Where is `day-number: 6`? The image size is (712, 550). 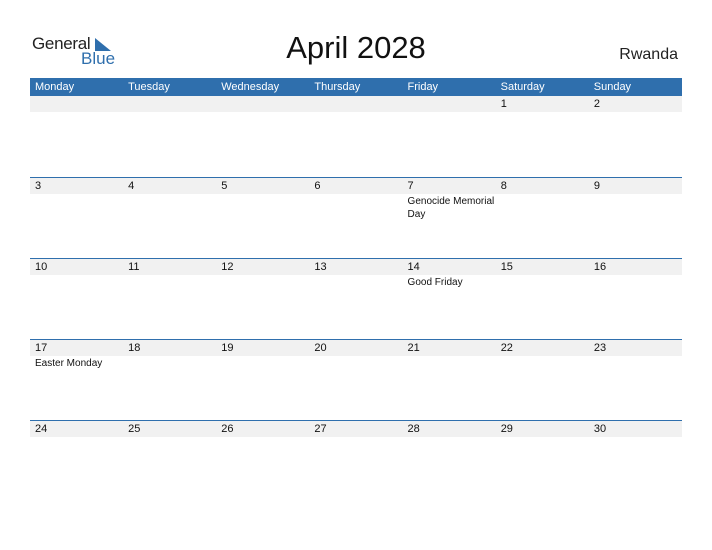 day-number: 6 is located at coordinates (317, 186).